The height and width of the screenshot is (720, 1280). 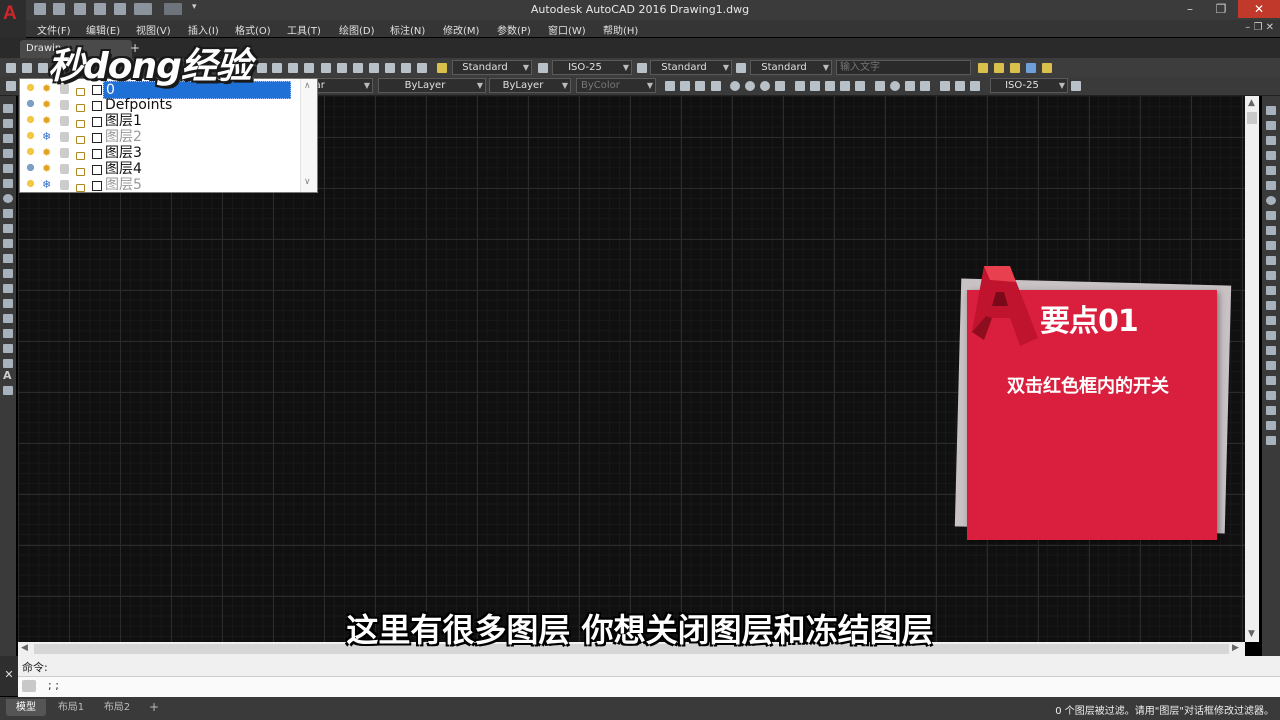 What do you see at coordinates (530, 85) in the screenshot?
I see `lineweight-select: ByLayer ▼` at bounding box center [530, 85].